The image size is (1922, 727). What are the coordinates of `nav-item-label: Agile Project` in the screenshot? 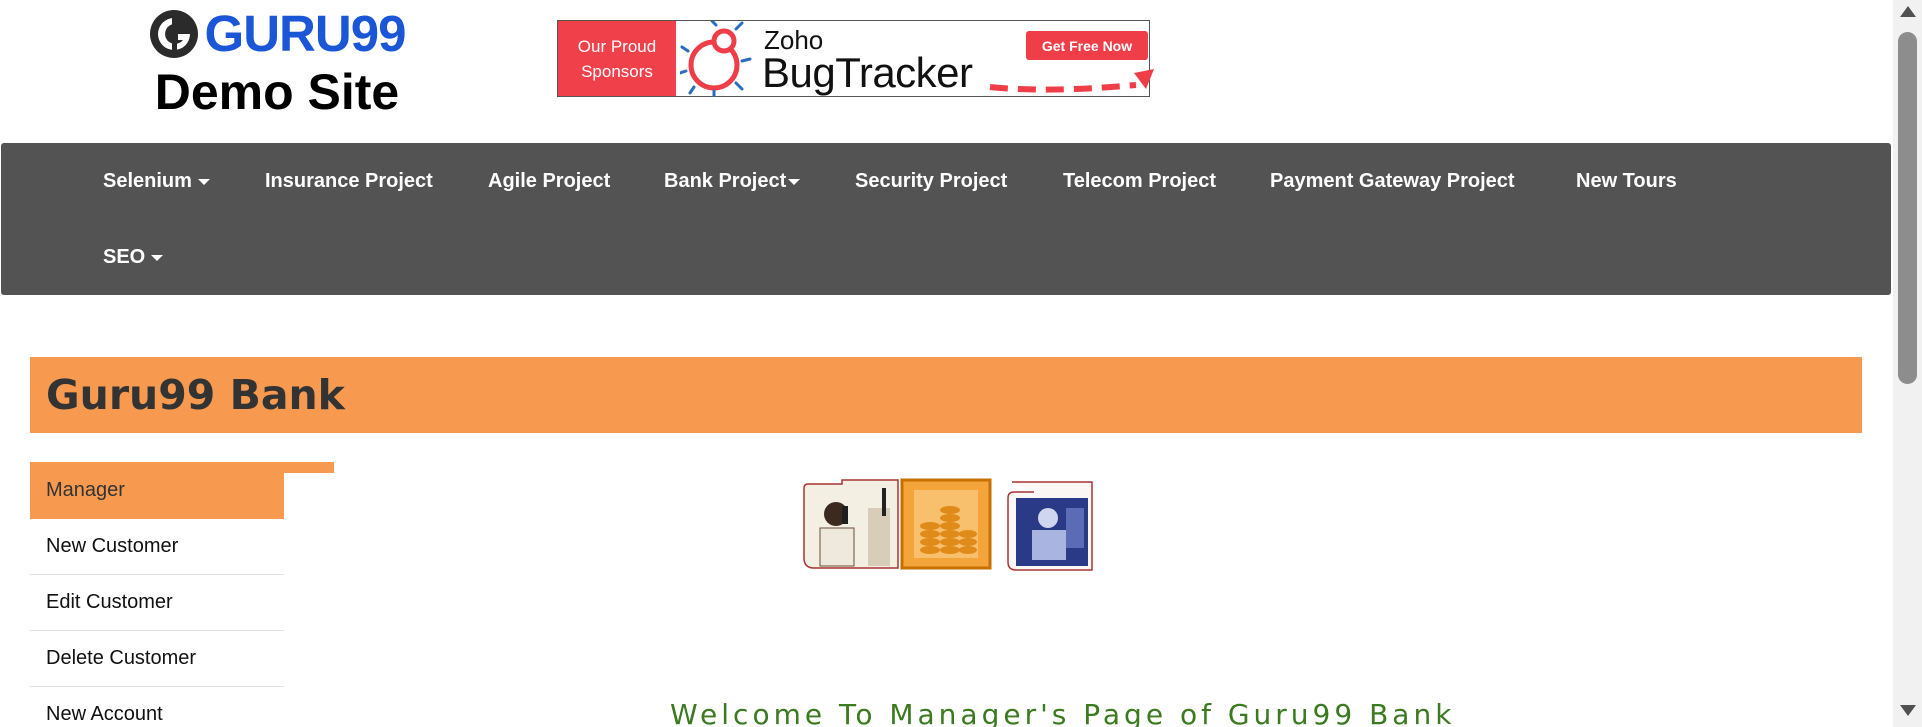 It's located at (549, 181).